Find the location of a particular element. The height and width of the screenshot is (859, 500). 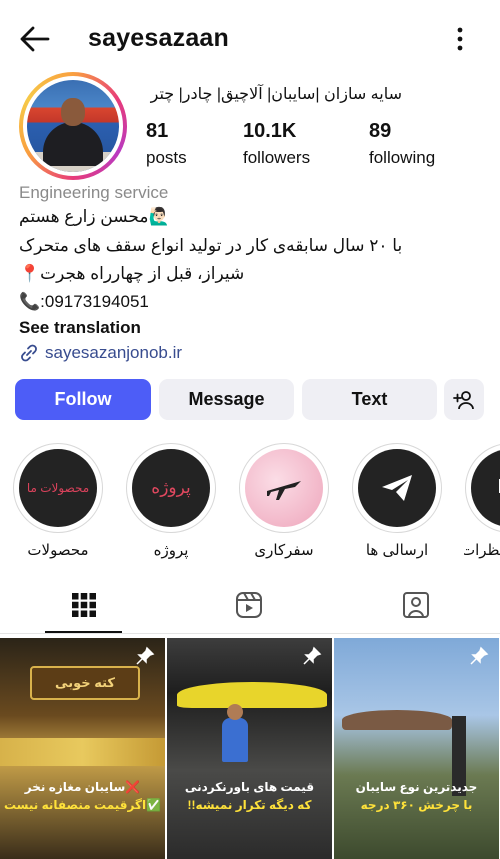

highlight-cover-text: محصولات ما is located at coordinates (58, 488).